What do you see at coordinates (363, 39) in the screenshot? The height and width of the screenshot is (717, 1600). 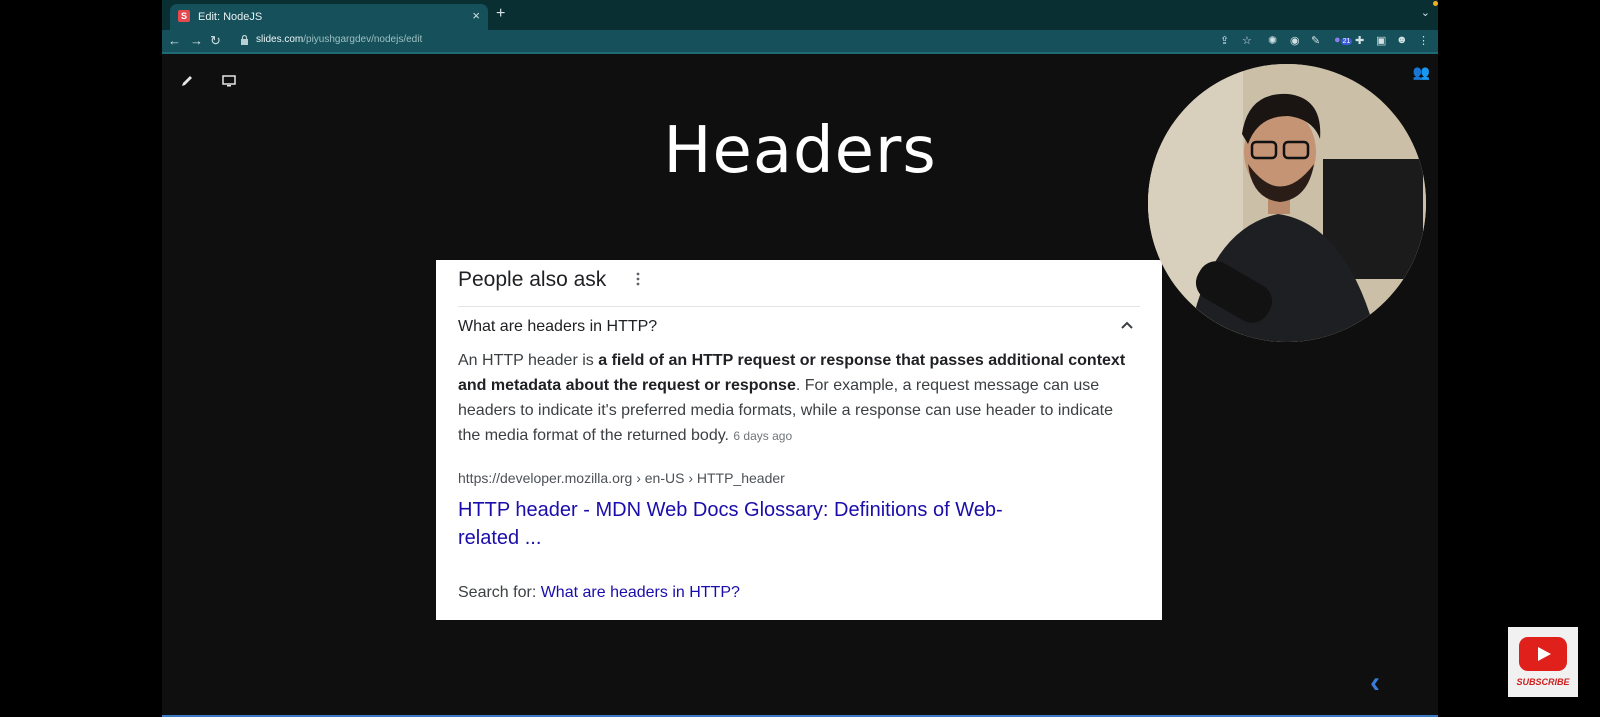 I see `url-path: /piyushgargdev/nodejs/edit` at bounding box center [363, 39].